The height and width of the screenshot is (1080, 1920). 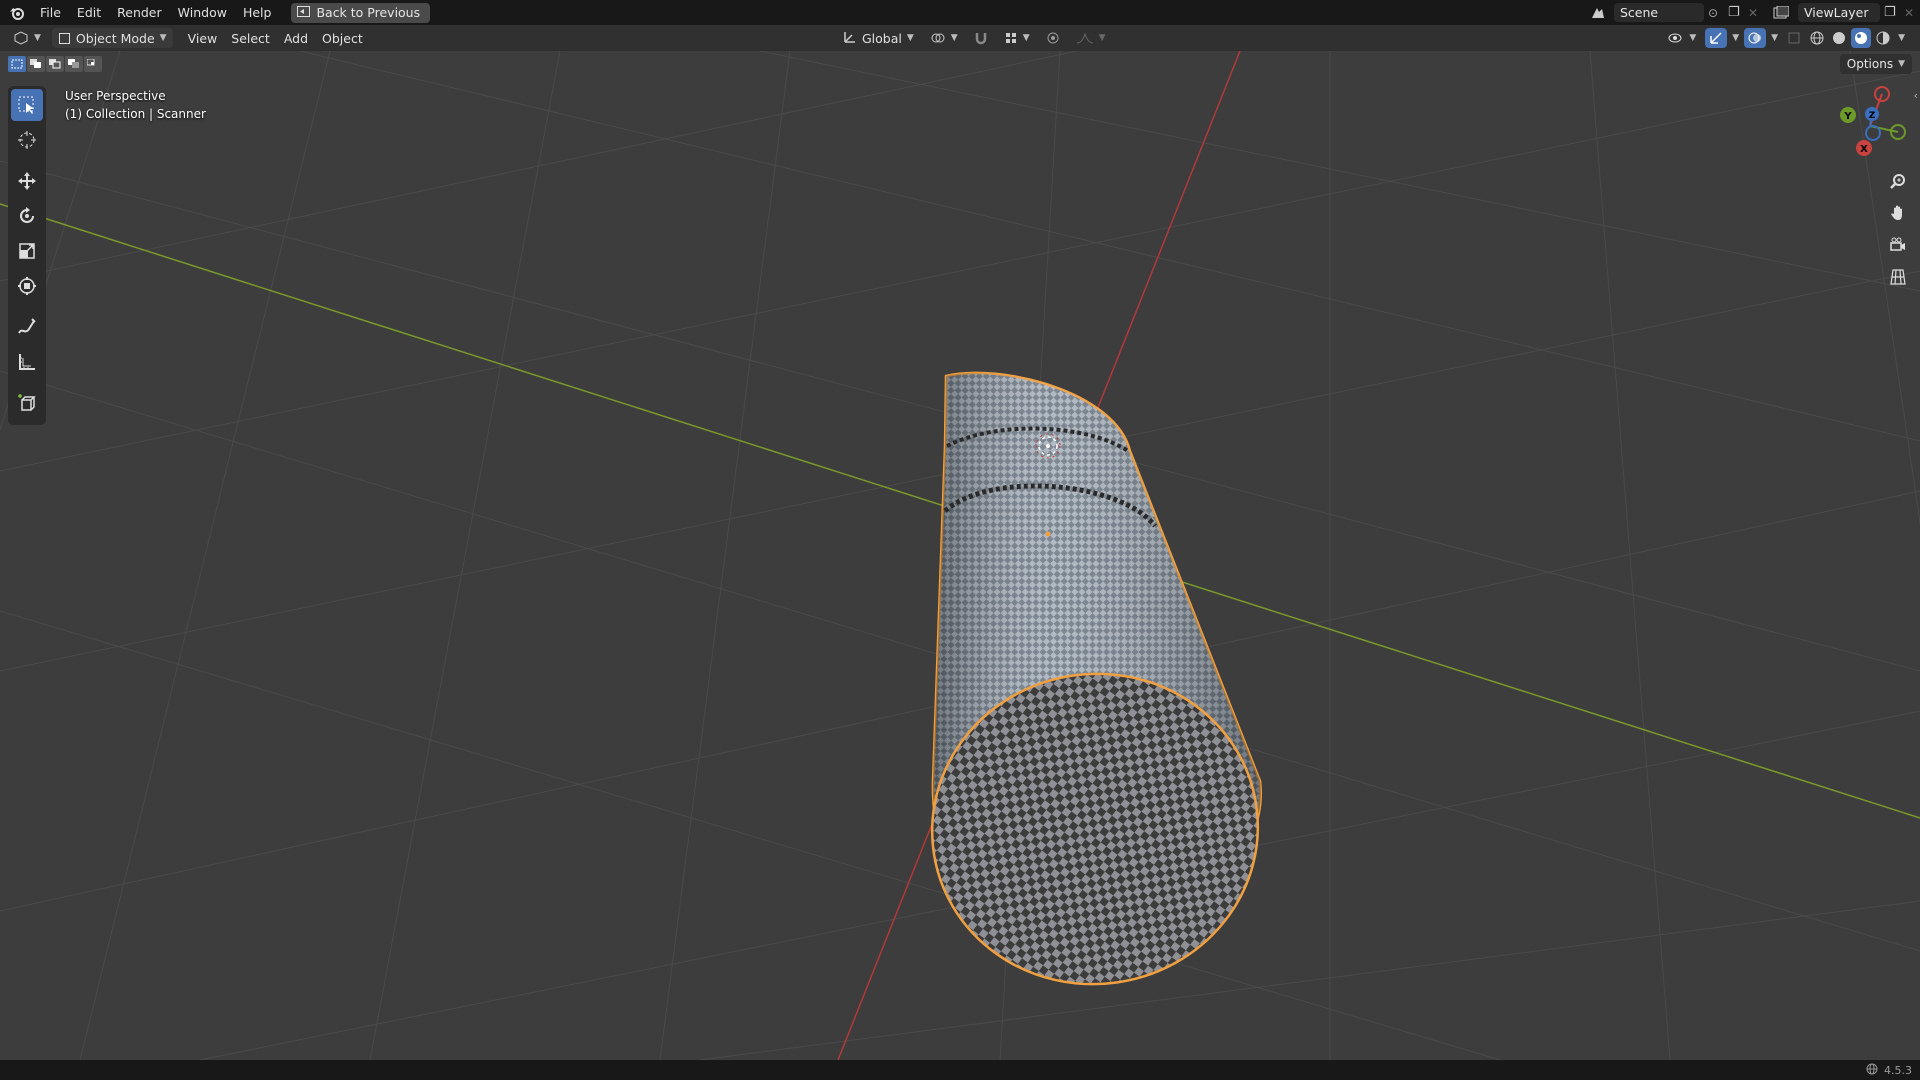 I want to click on gizmo-icon, so click(x=1716, y=38).